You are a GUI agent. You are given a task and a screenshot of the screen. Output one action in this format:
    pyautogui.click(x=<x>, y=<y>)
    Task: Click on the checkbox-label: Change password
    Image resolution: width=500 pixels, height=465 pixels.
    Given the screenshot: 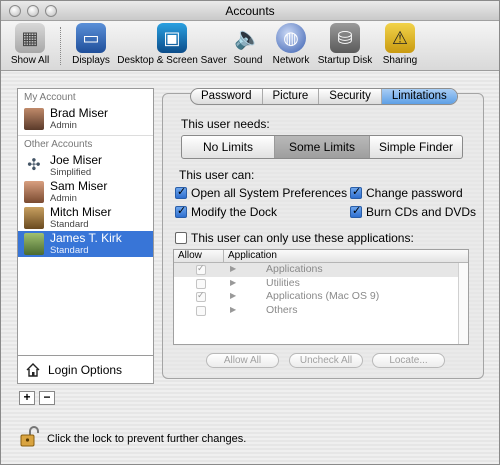 What is the action you would take?
    pyautogui.click(x=414, y=193)
    